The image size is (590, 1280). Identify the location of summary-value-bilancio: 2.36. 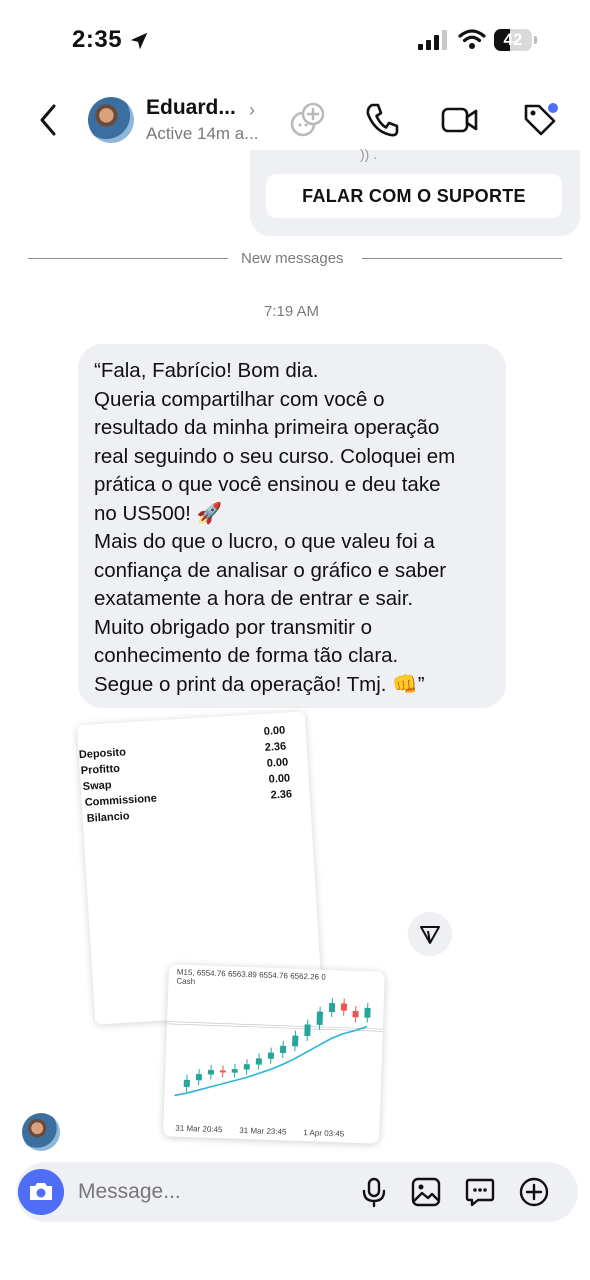
(281, 795).